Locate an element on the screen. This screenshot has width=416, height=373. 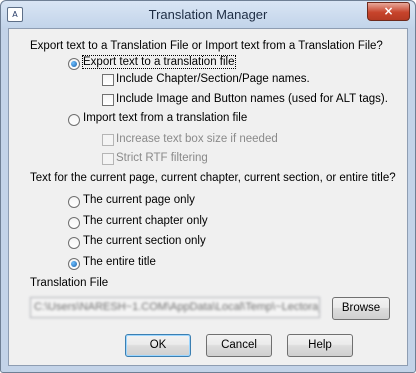
export-label: Export text to a translation file is located at coordinates (159, 62).